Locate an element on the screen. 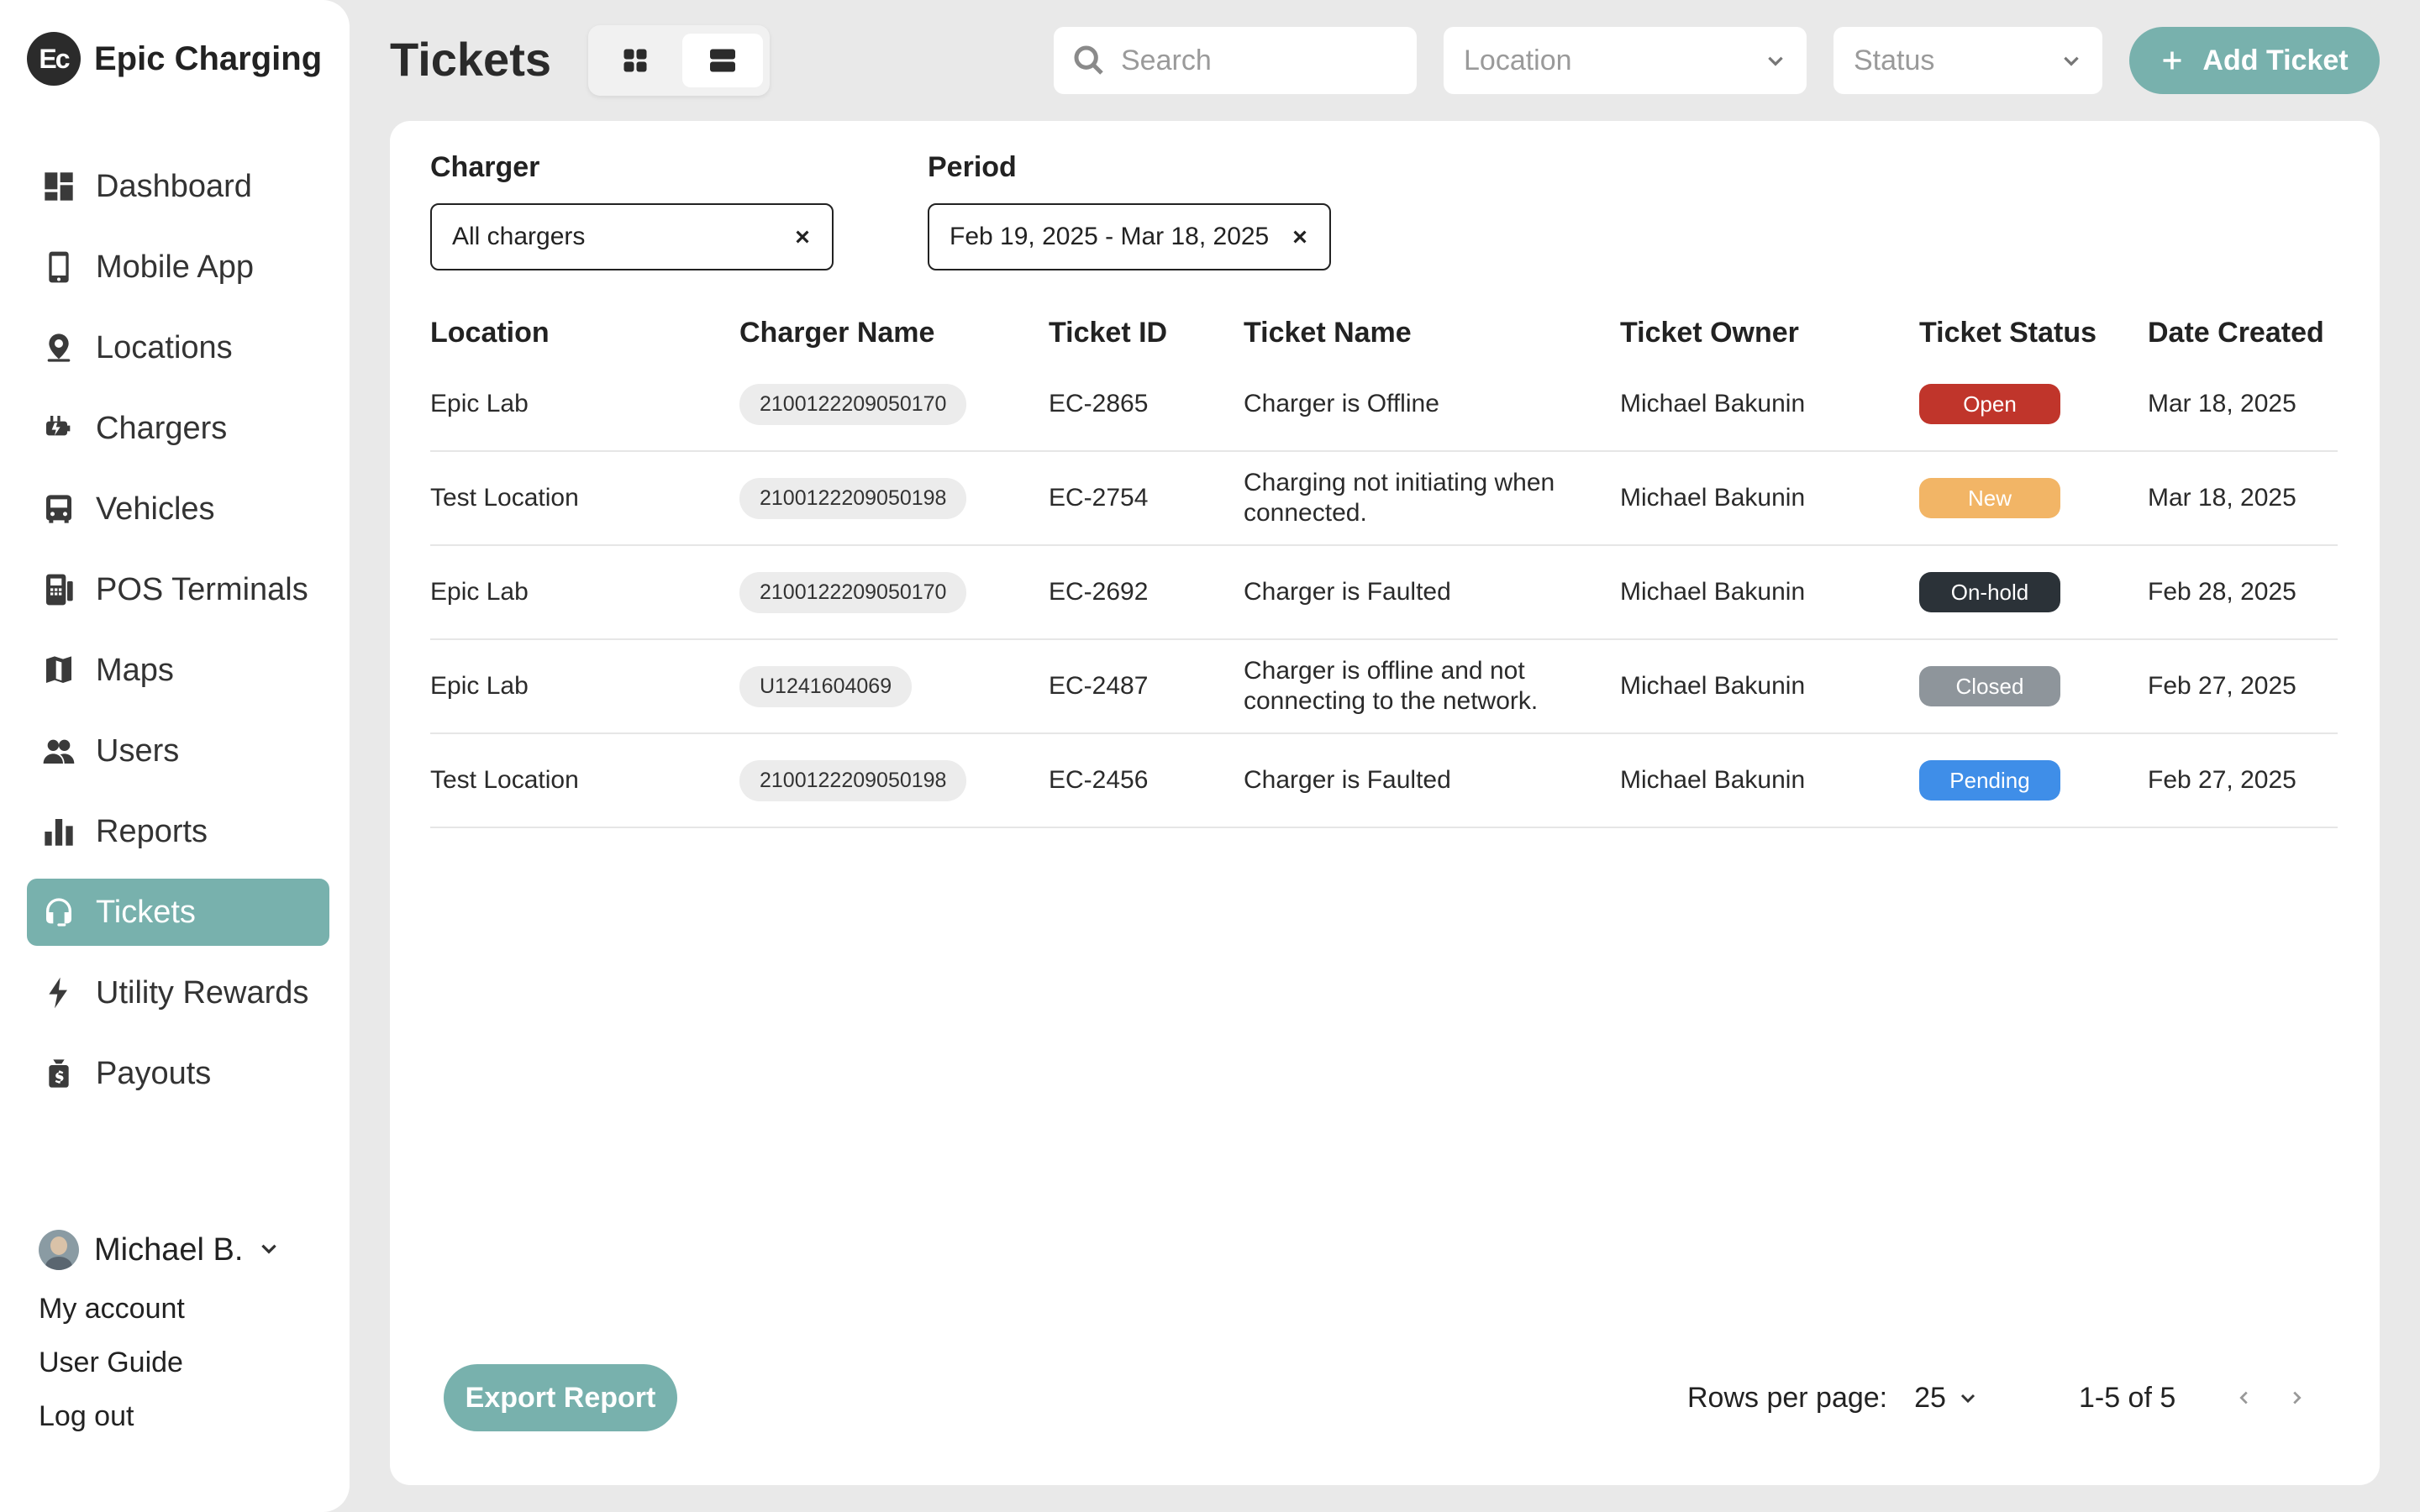 Image resolution: width=2420 pixels, height=1512 pixels. grid-icon is located at coordinates (635, 60).